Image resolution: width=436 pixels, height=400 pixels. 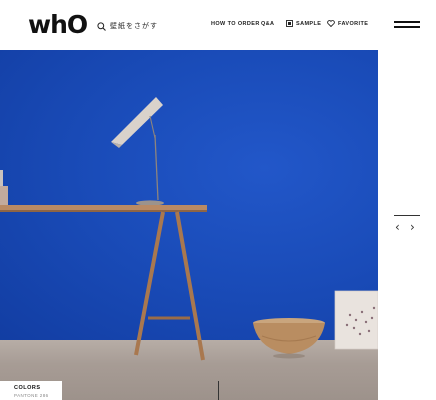 I want to click on search-label: 壁紙をさがす, so click(x=134, y=26).